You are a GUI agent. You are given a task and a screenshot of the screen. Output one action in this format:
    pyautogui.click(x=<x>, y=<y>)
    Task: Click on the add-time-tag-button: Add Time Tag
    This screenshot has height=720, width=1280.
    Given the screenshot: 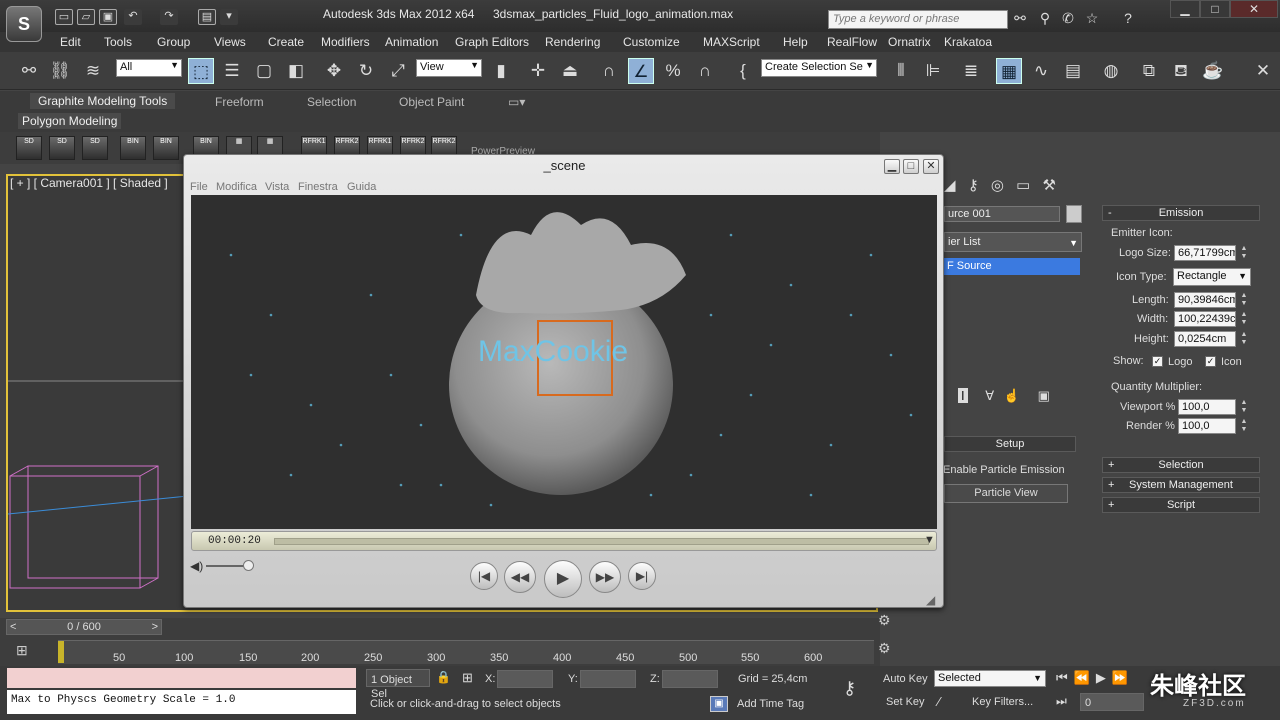 What is the action you would take?
    pyautogui.click(x=770, y=704)
    